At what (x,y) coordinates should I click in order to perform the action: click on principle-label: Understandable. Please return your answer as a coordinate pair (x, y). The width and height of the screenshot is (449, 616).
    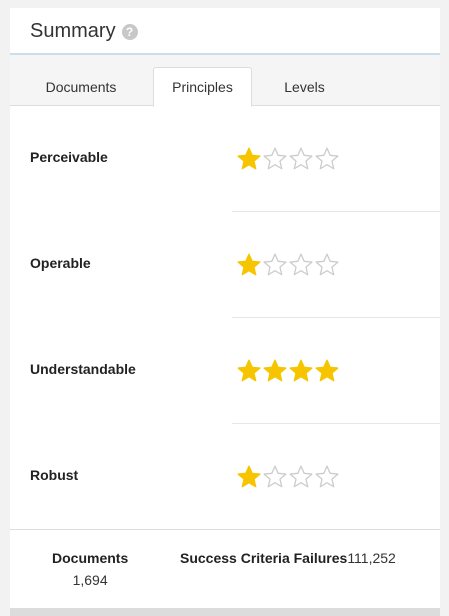
    Looking at the image, I should click on (83, 369).